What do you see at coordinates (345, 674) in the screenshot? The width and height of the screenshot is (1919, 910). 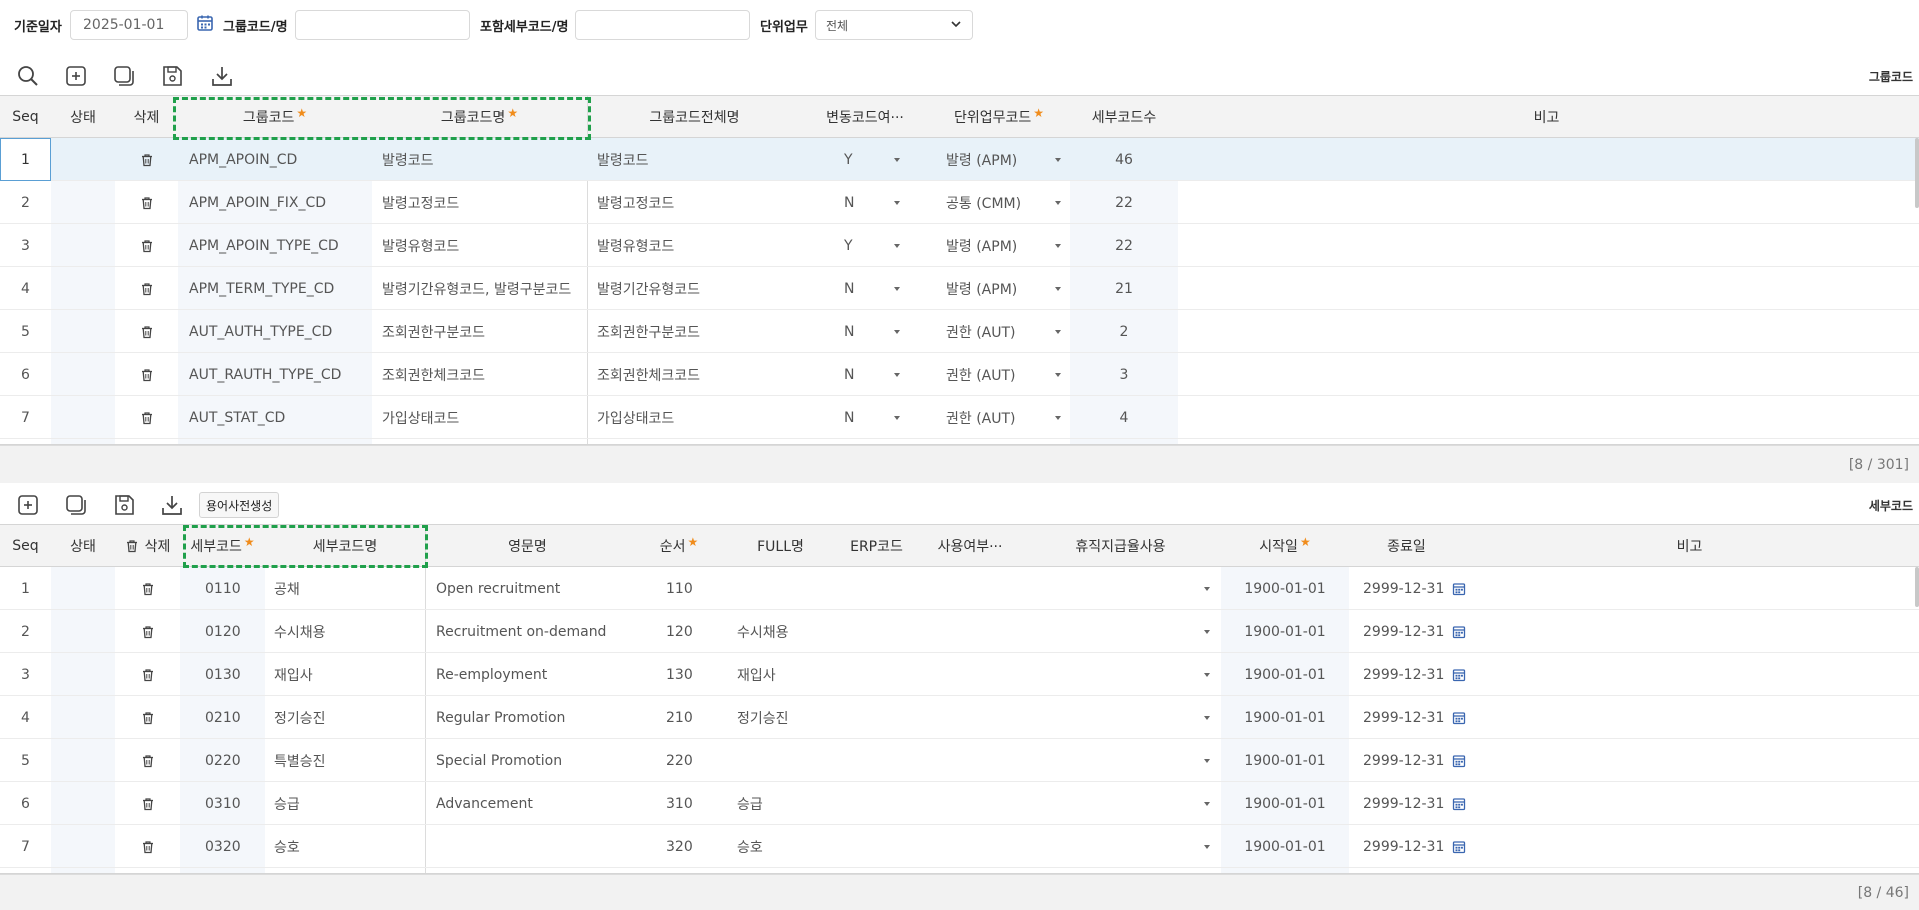 I see `detail-code-name-cell: 재입사` at bounding box center [345, 674].